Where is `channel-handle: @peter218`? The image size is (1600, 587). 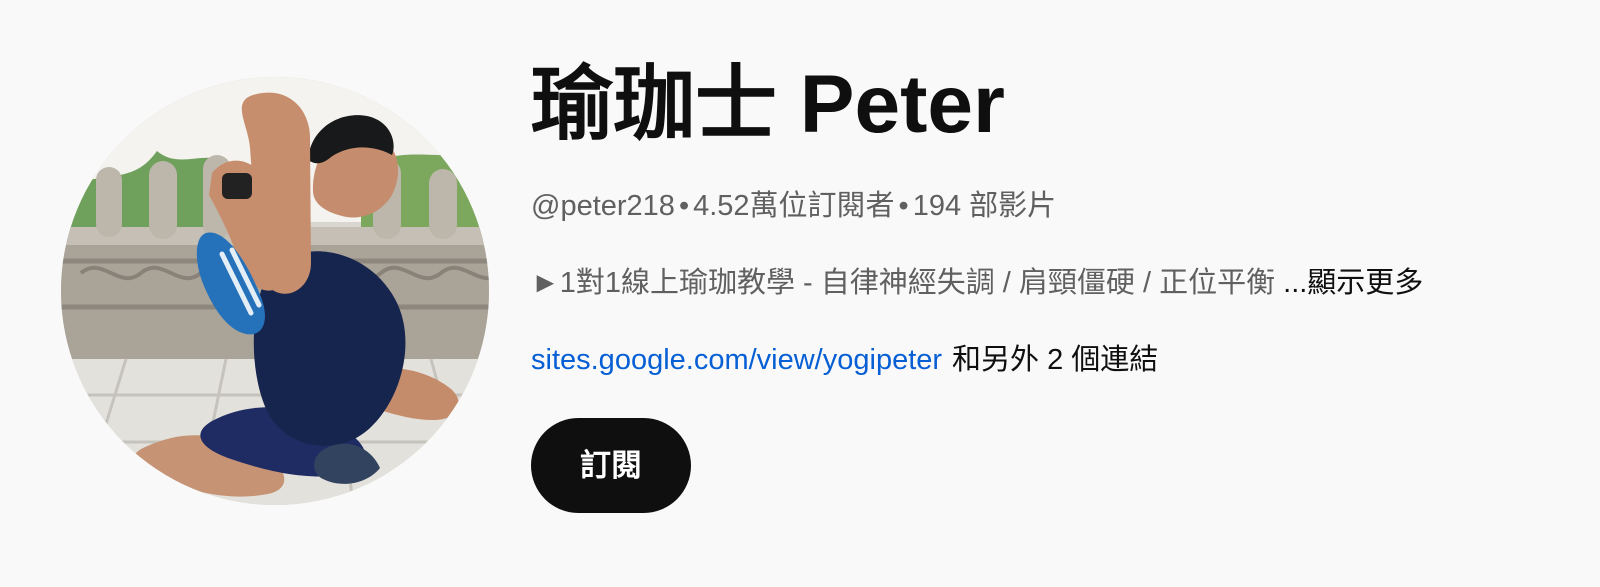
channel-handle: @peter218 is located at coordinates (603, 206).